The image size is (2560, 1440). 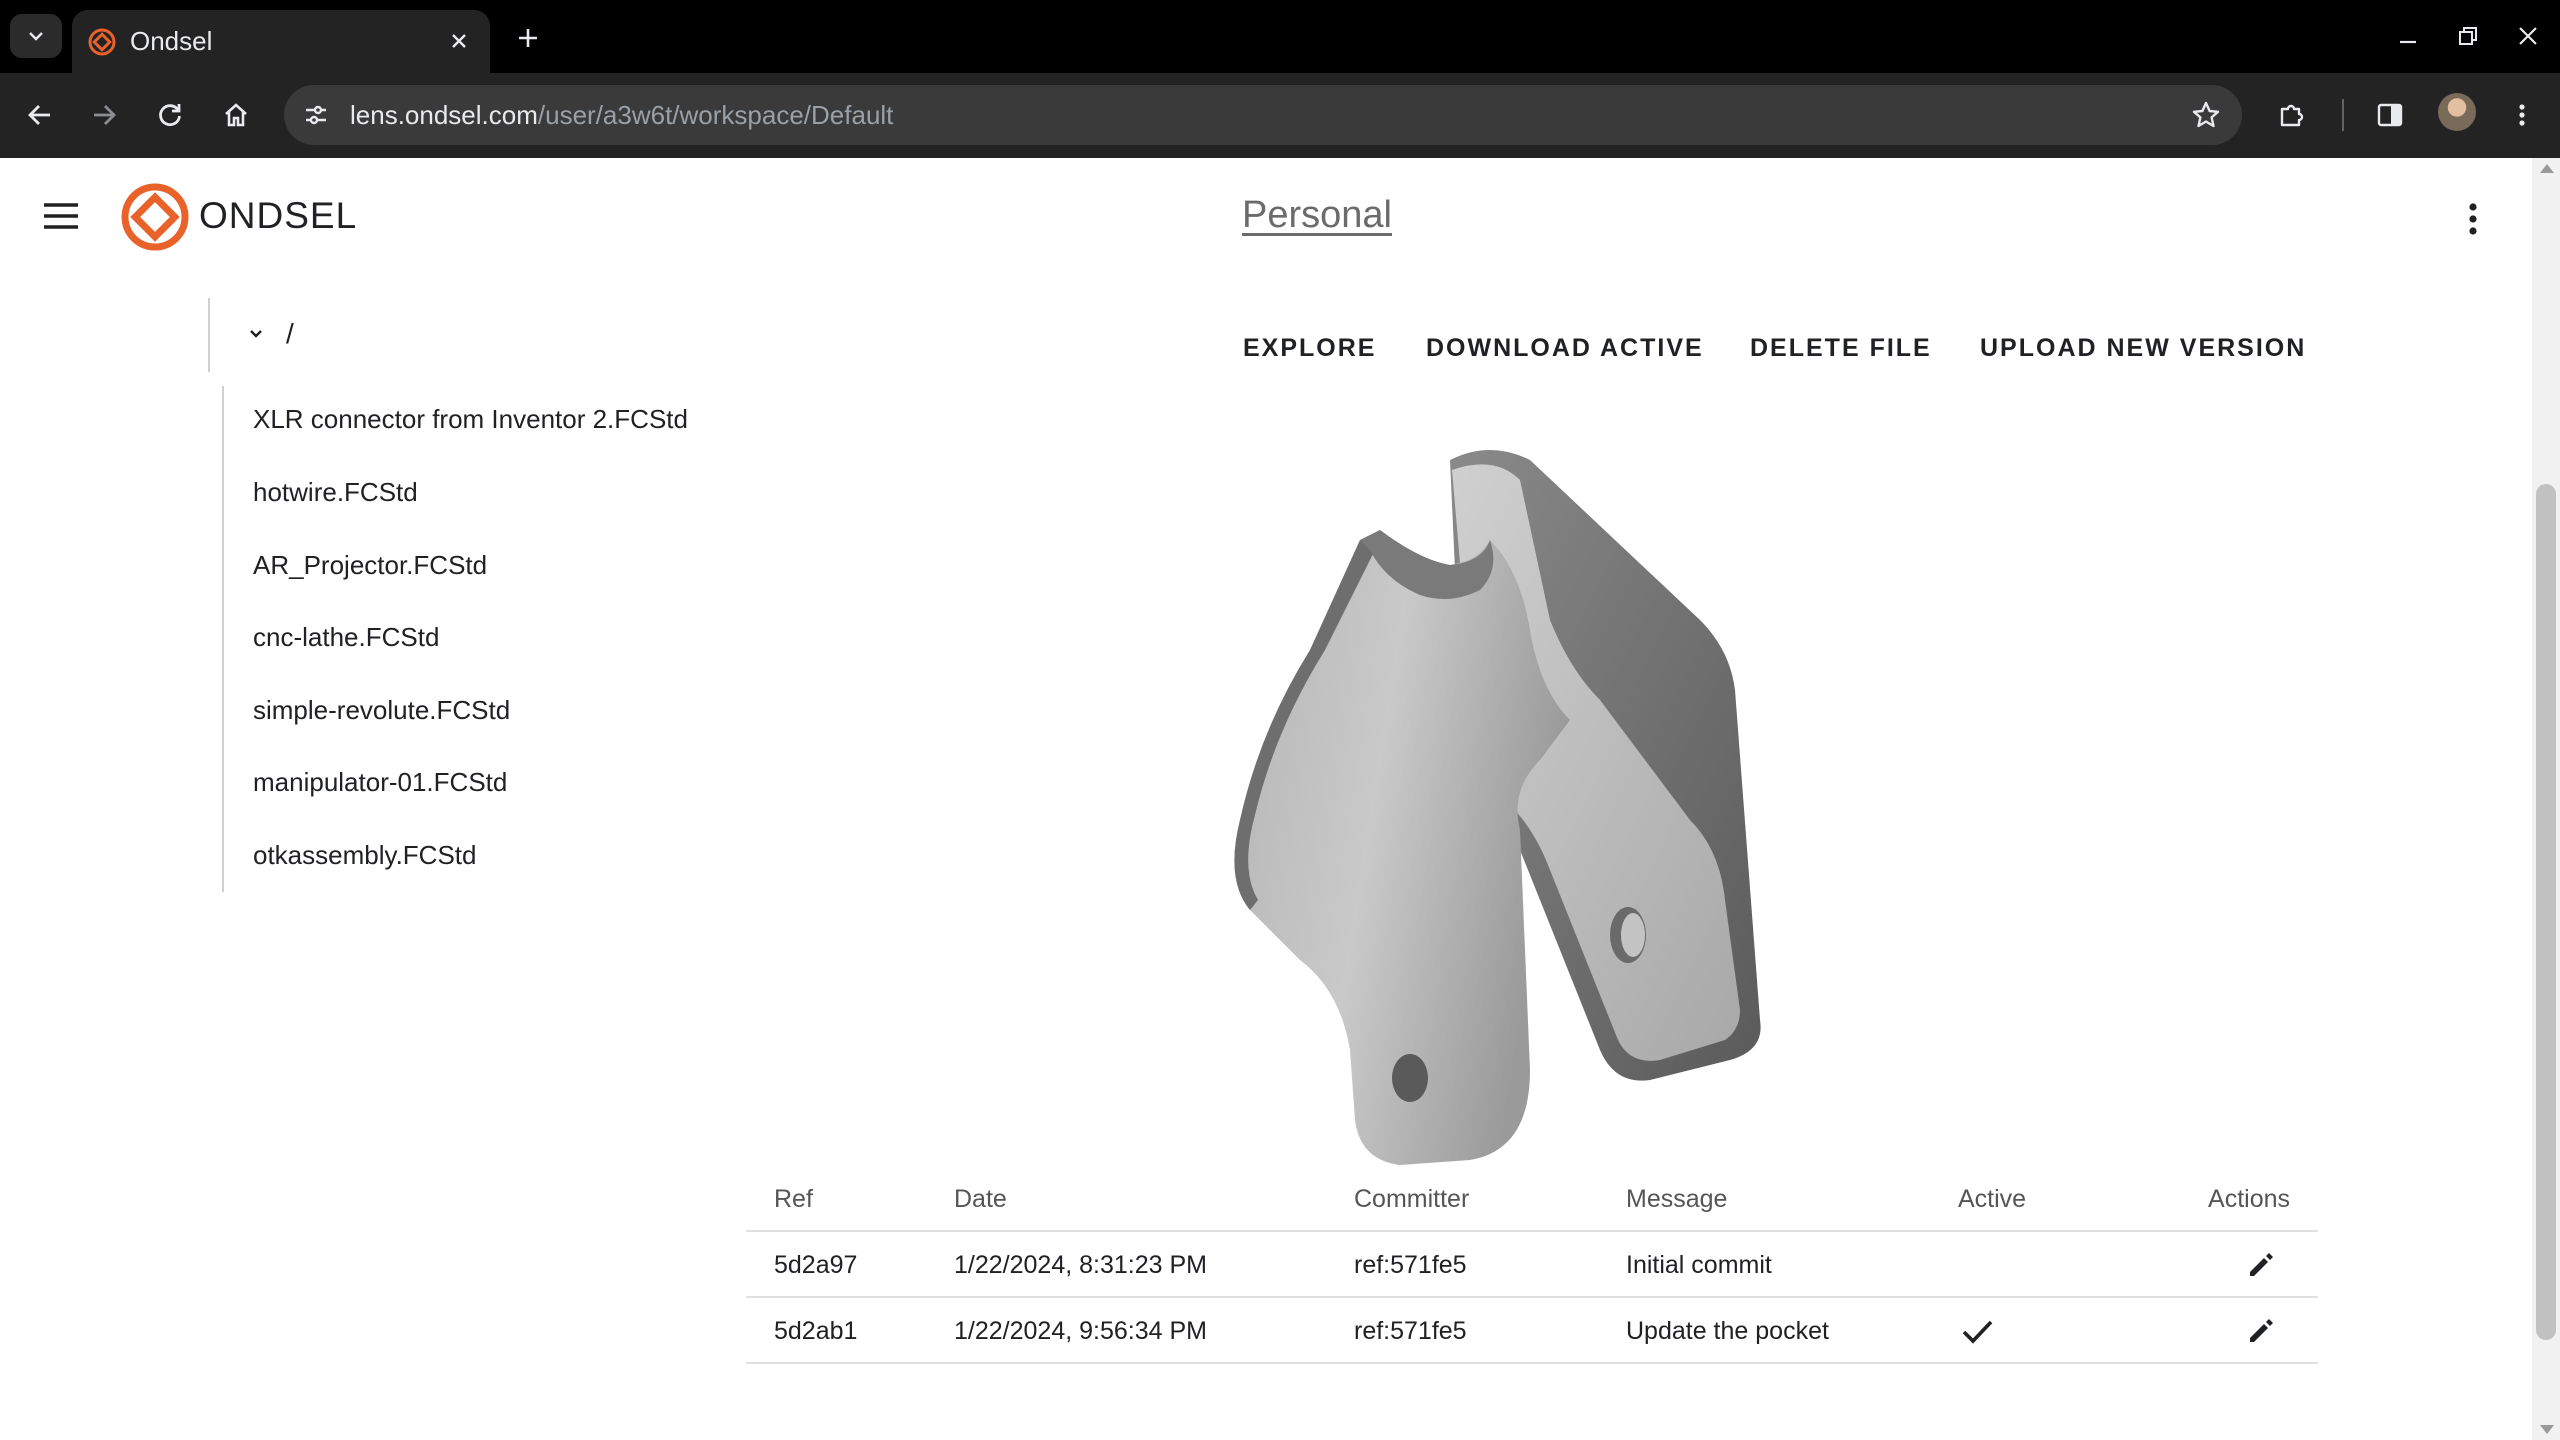 I want to click on home-button, so click(x=236, y=115).